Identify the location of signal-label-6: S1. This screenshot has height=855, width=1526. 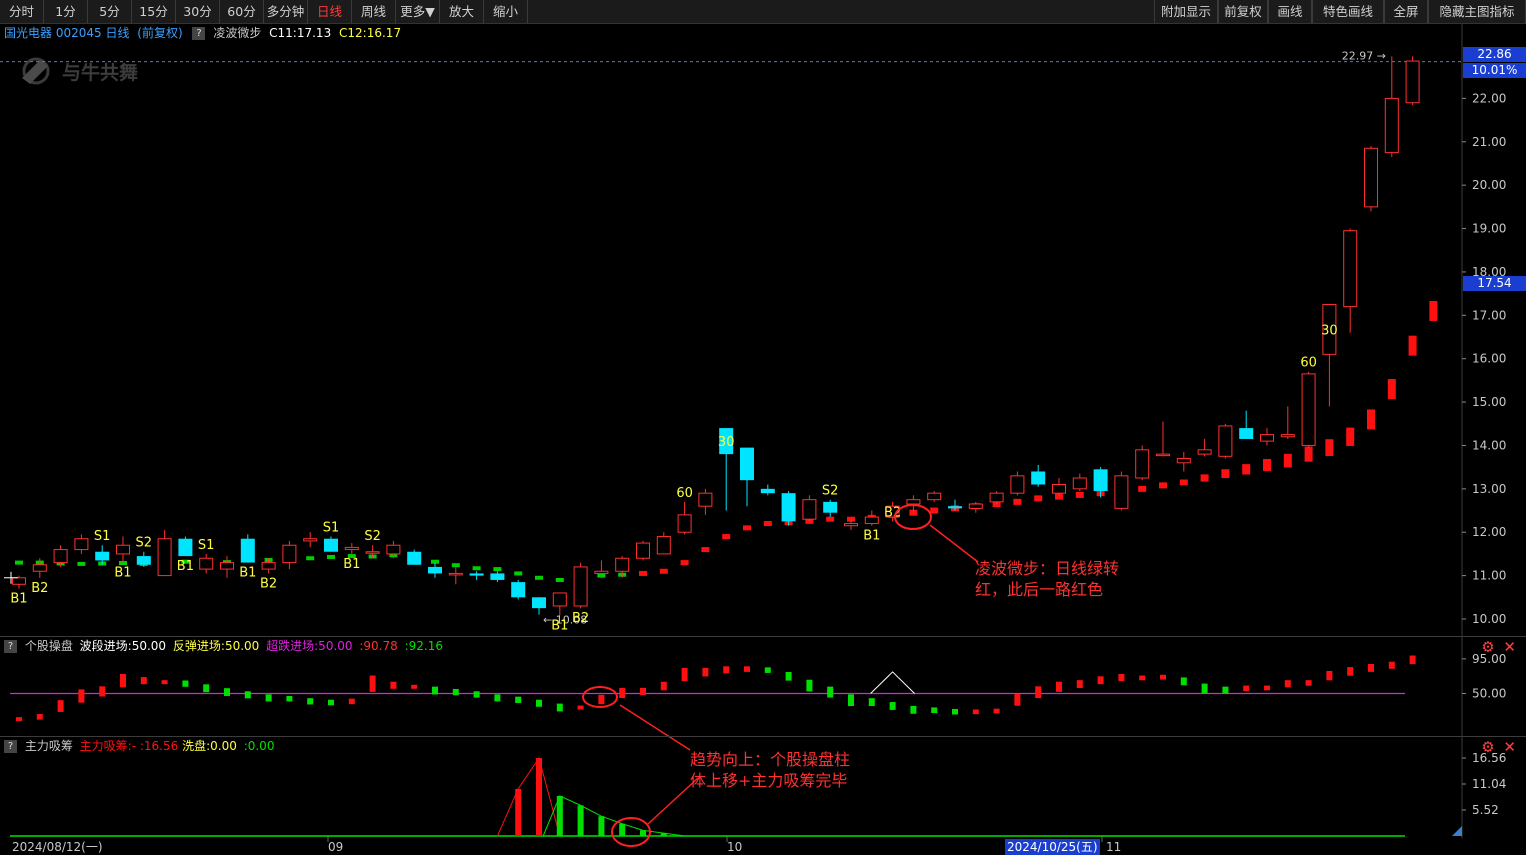
(206, 545).